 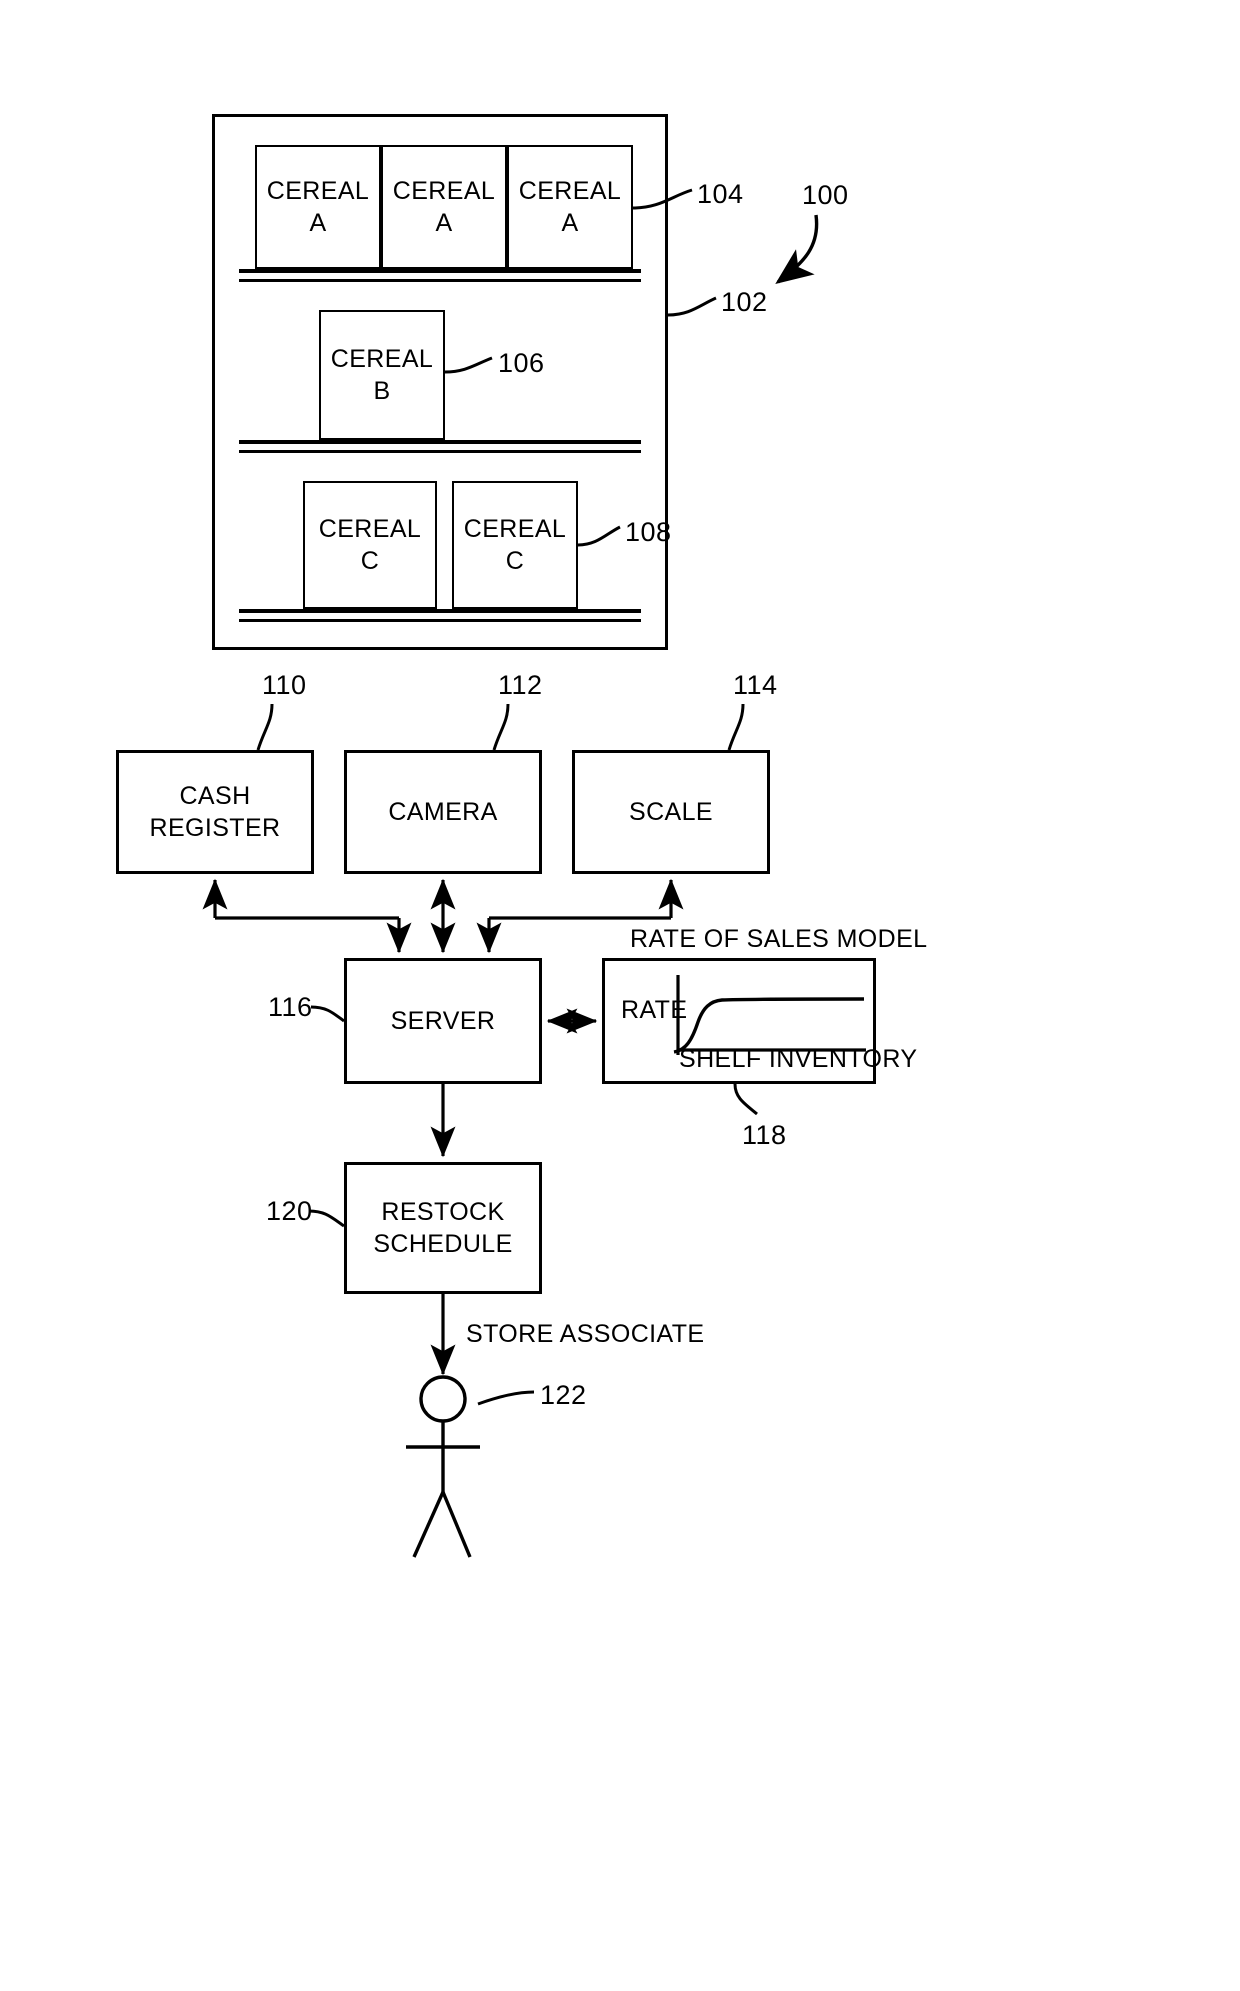 What do you see at coordinates (744, 302) in the screenshot?
I see `refnum-102: 102` at bounding box center [744, 302].